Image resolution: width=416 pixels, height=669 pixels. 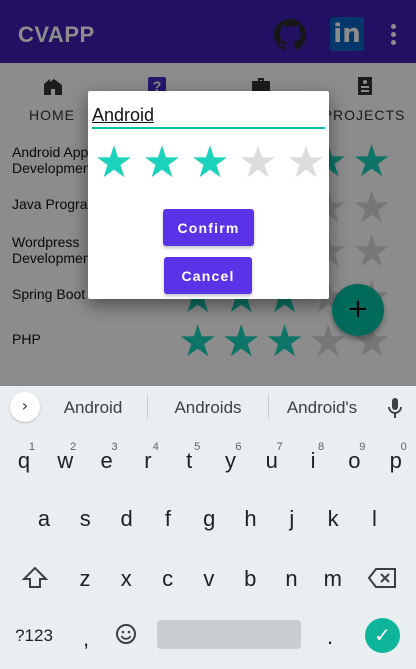 What do you see at coordinates (107, 457) in the screenshot?
I see `key-e: e3` at bounding box center [107, 457].